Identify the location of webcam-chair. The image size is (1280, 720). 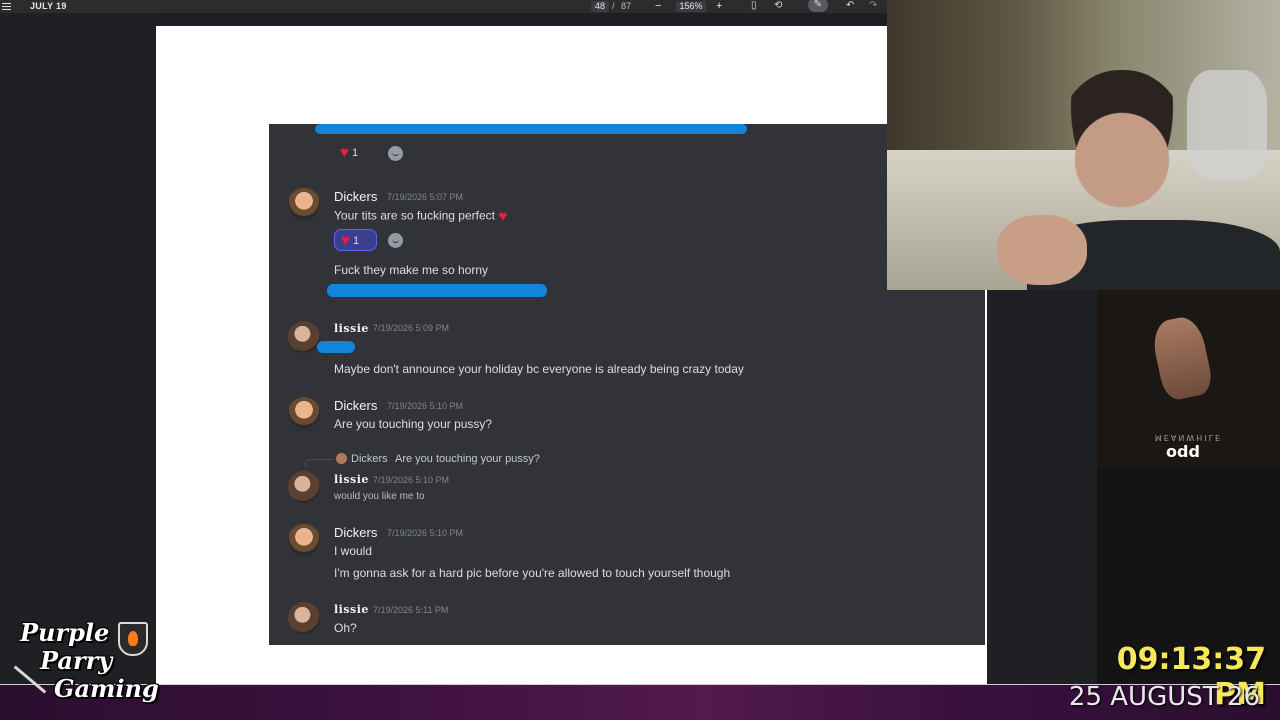
(1227, 125).